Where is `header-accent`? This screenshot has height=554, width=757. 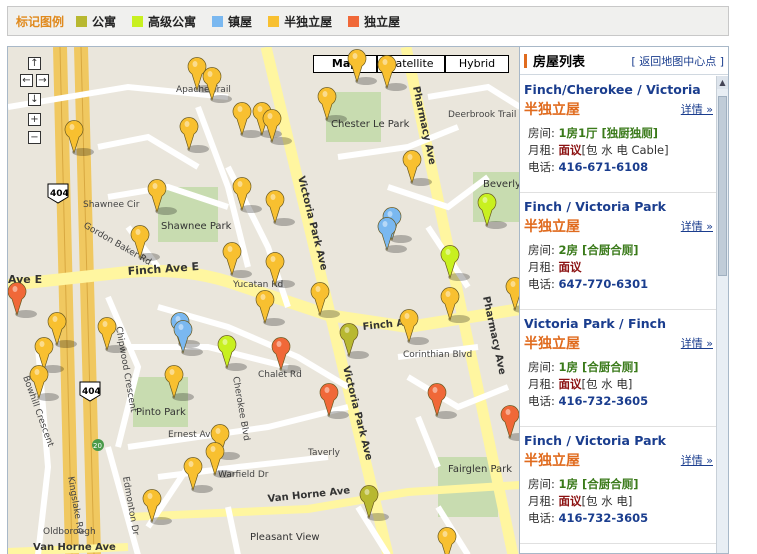 header-accent is located at coordinates (525, 60).